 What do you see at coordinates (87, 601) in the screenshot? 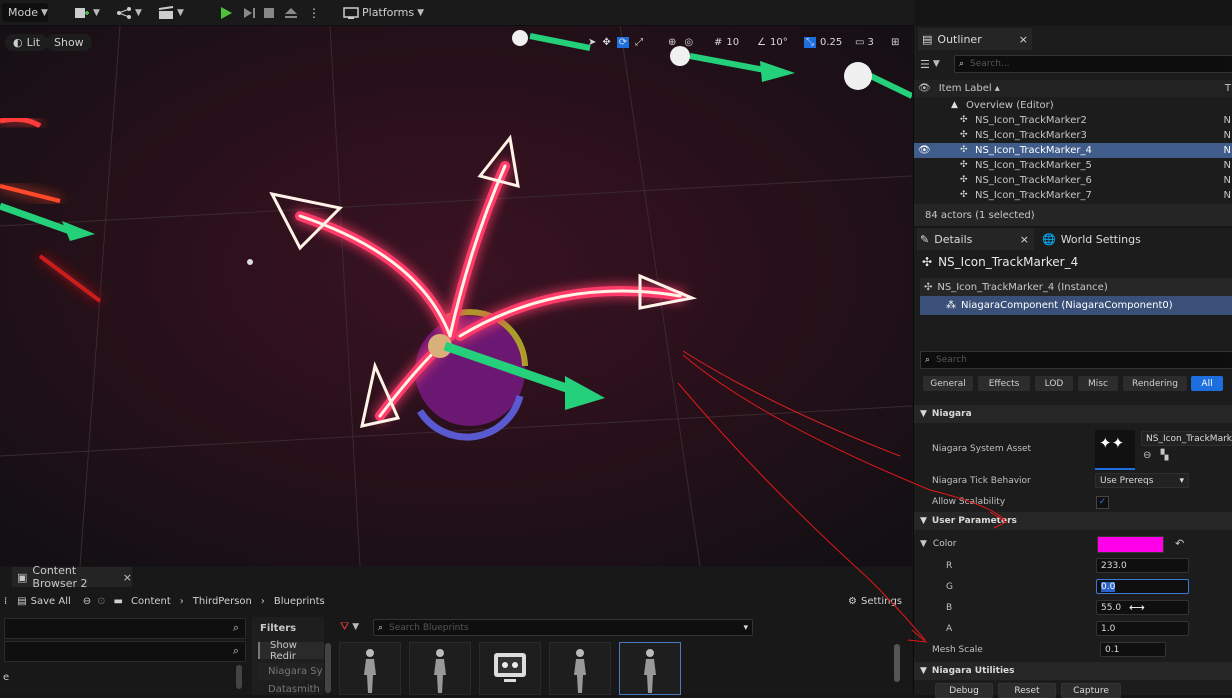
I see `back-icon: ⊖` at bounding box center [87, 601].